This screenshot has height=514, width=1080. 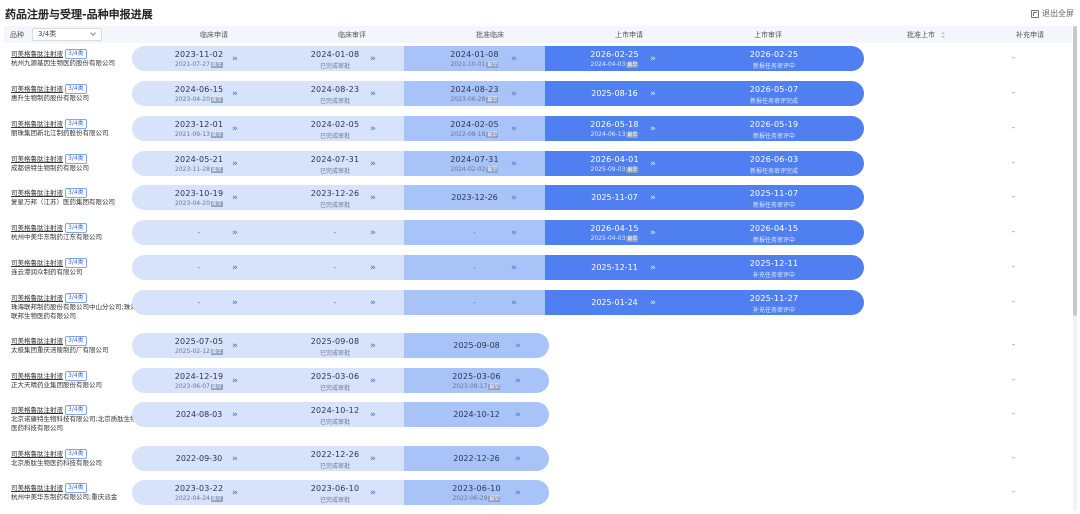 I want to click on stage-segment: 2024-02-05 2022-08-18 最早», so click(x=474, y=128).